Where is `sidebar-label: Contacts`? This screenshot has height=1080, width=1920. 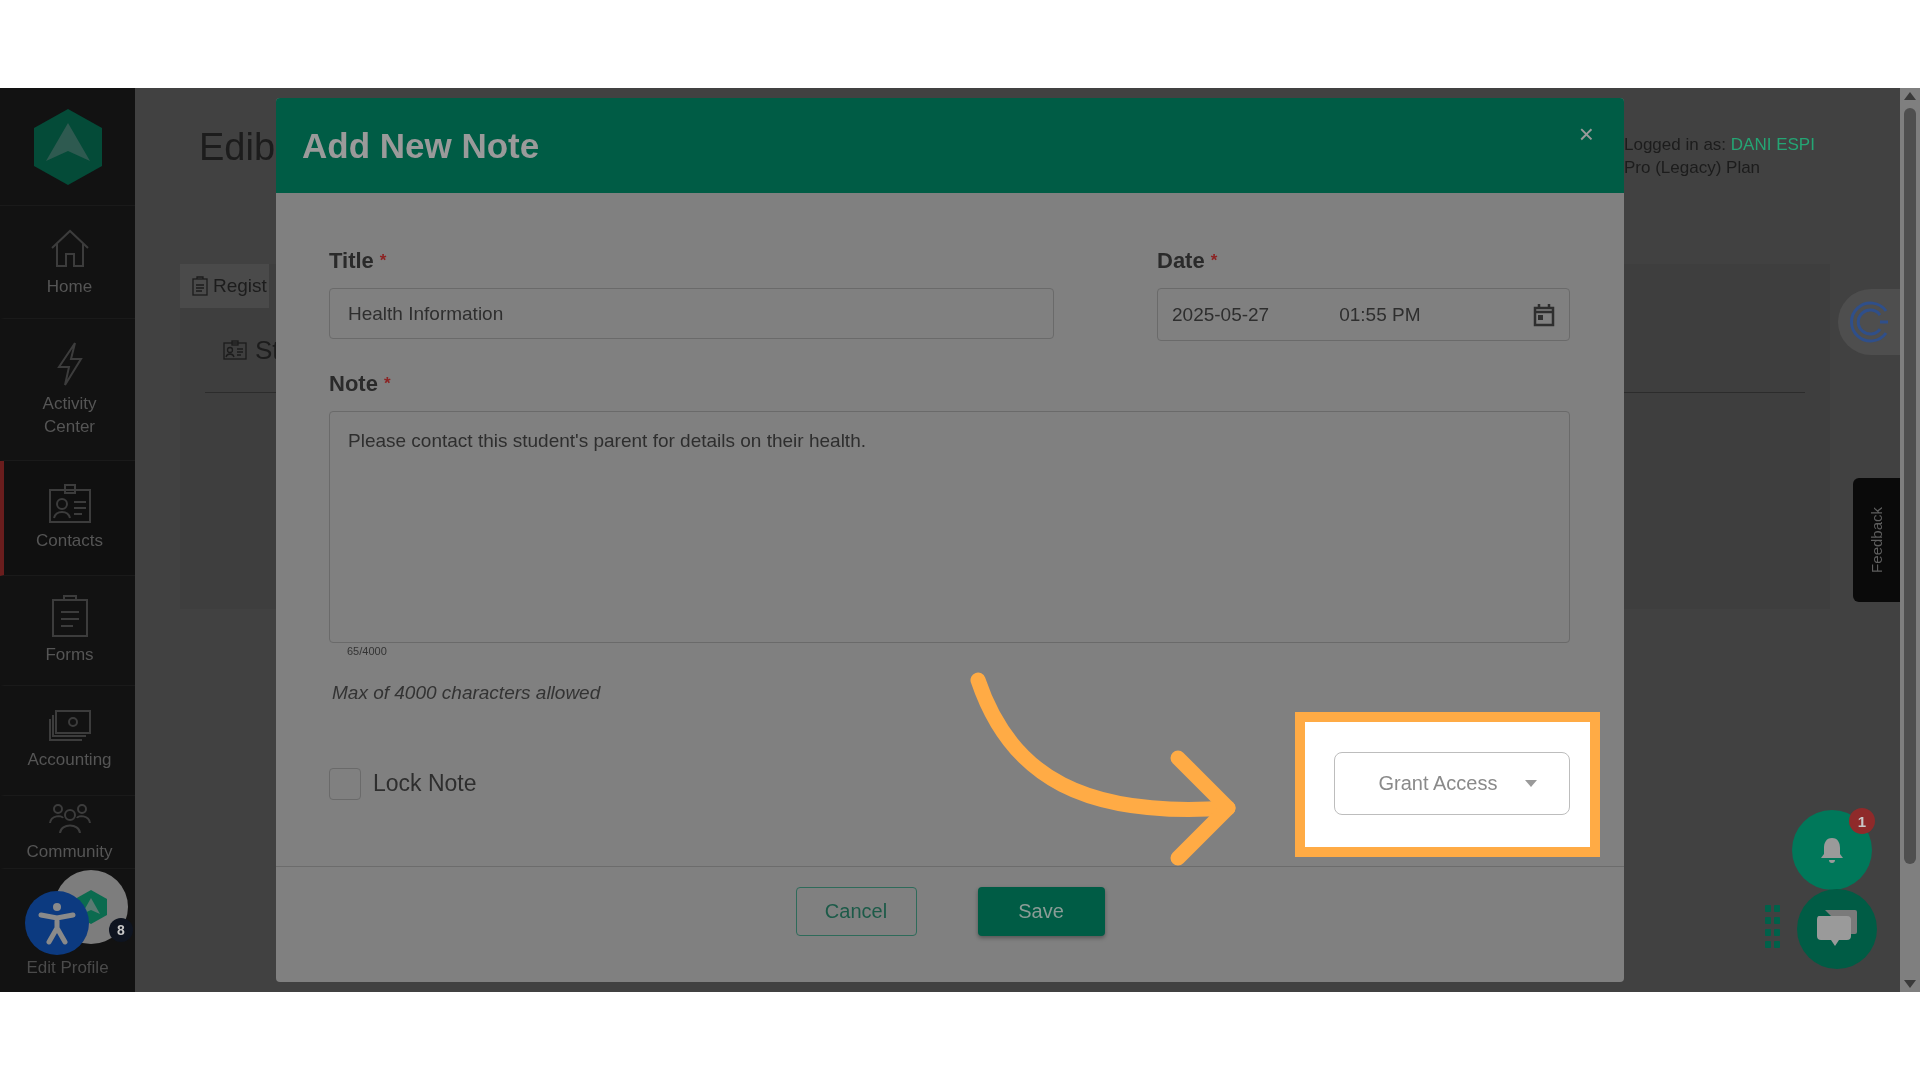 sidebar-label: Contacts is located at coordinates (69, 540).